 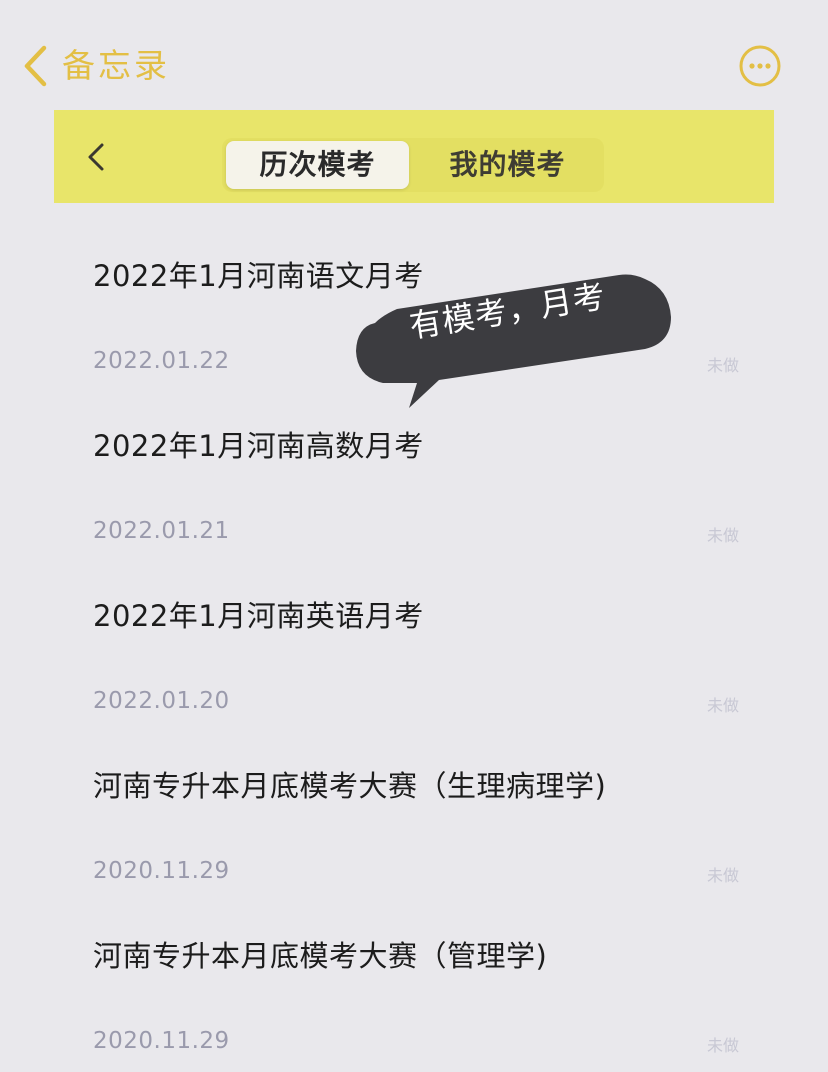 I want to click on exam-date: 2022.01.20, so click(x=161, y=701).